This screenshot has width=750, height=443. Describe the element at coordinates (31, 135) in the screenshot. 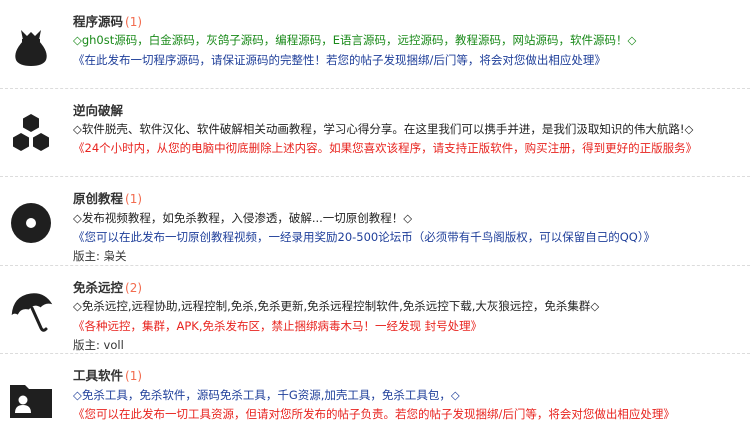

I see `hexagons-icon` at that location.